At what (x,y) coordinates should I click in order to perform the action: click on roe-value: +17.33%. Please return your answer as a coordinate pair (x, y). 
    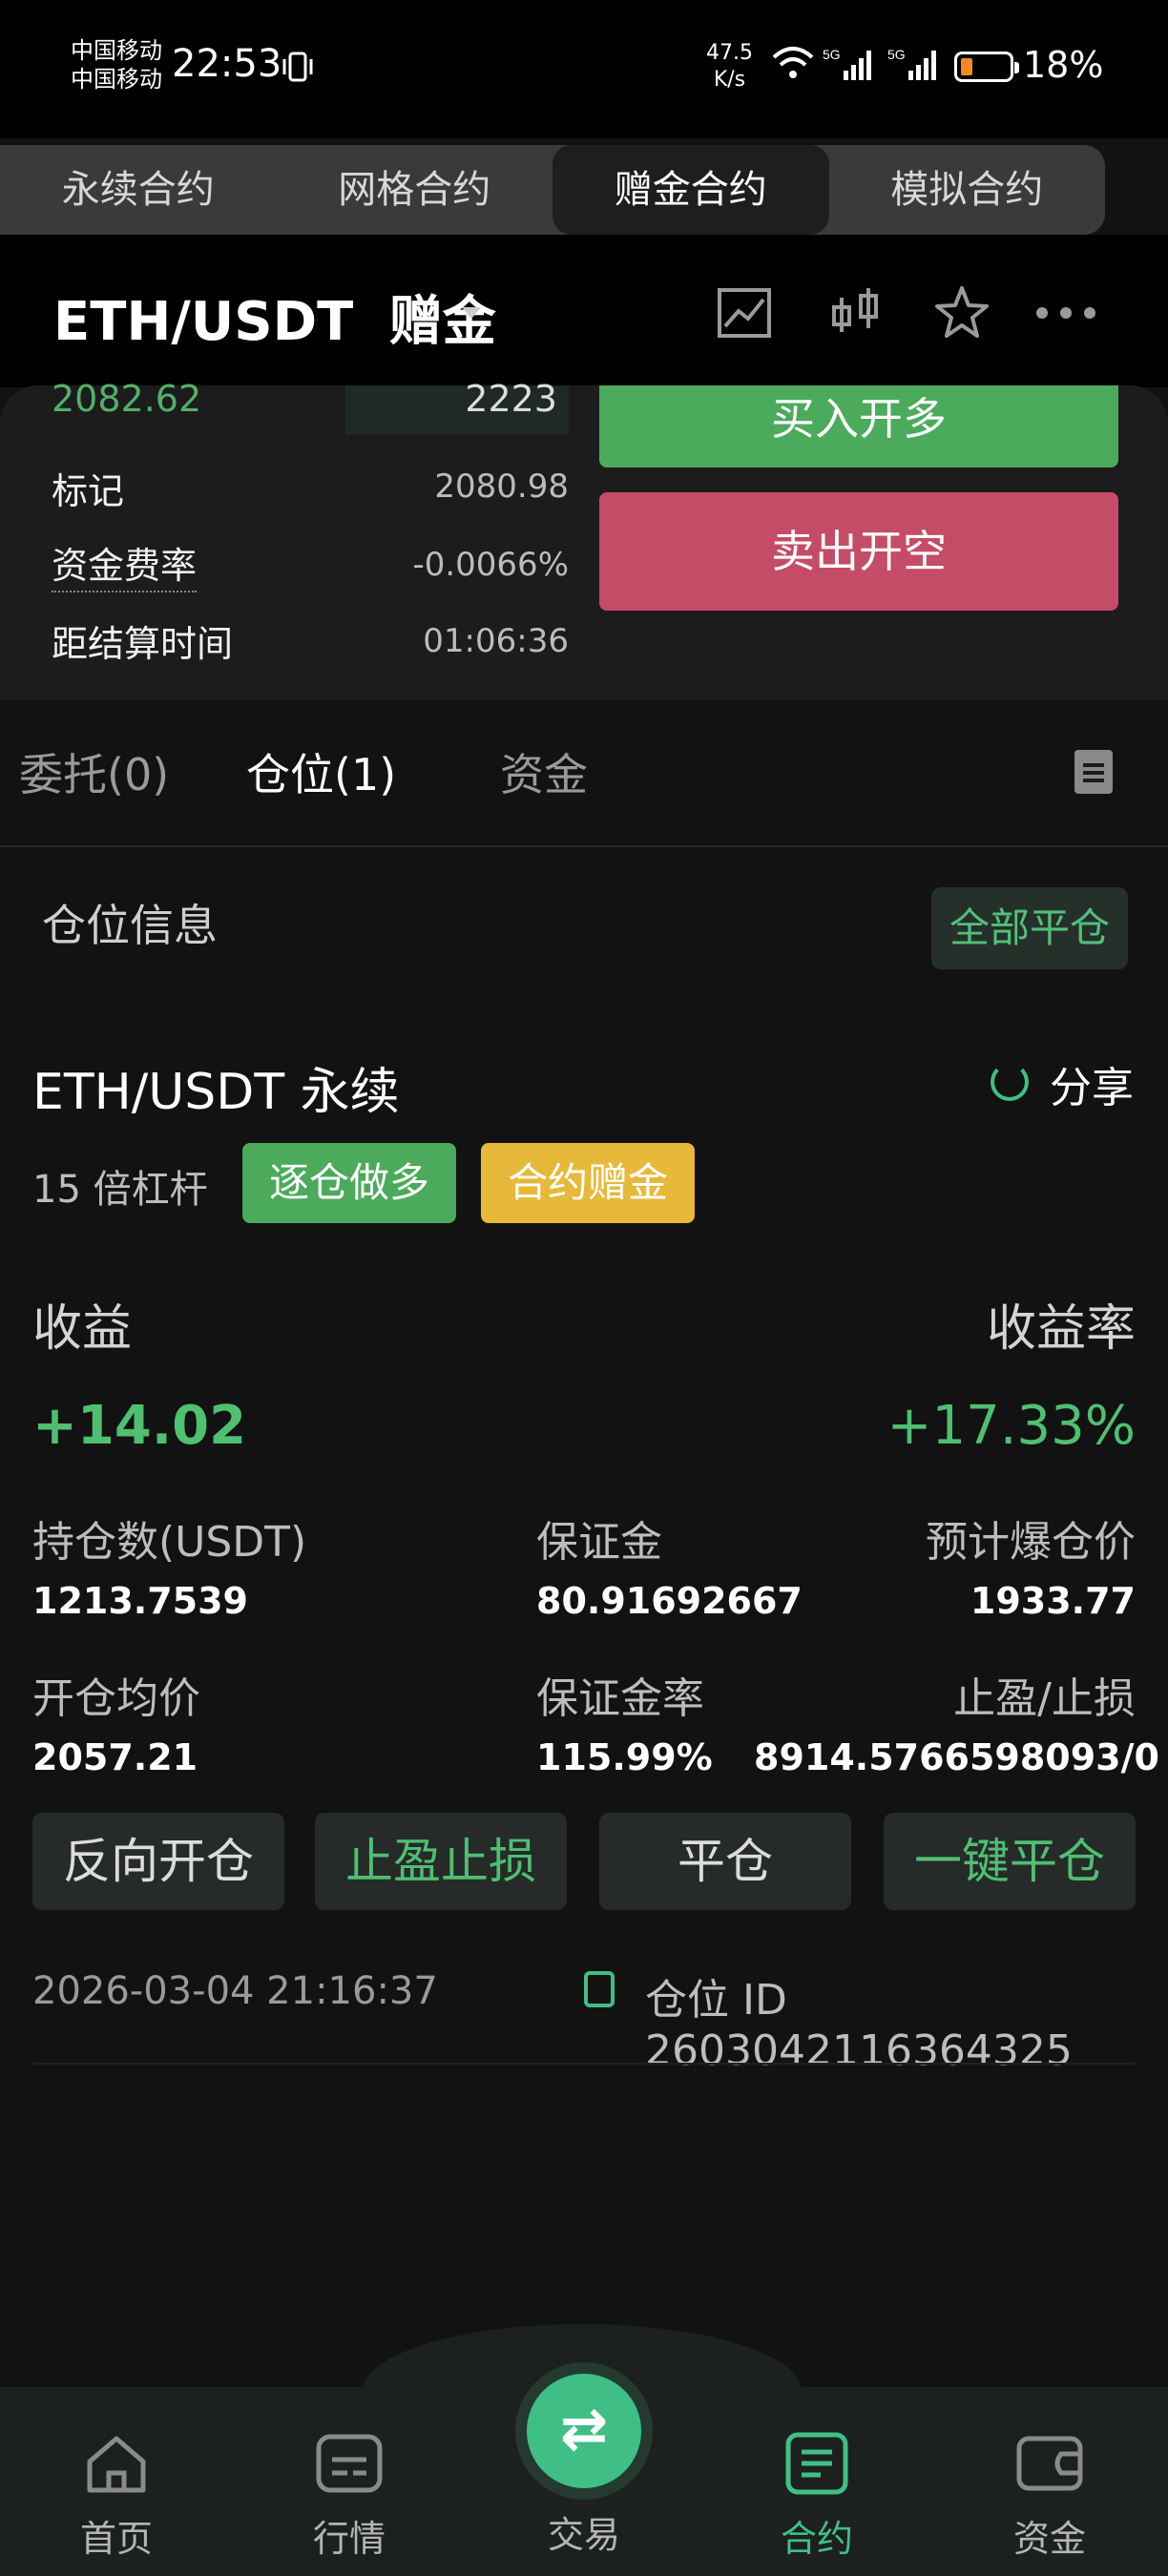
    Looking at the image, I should click on (1011, 1426).